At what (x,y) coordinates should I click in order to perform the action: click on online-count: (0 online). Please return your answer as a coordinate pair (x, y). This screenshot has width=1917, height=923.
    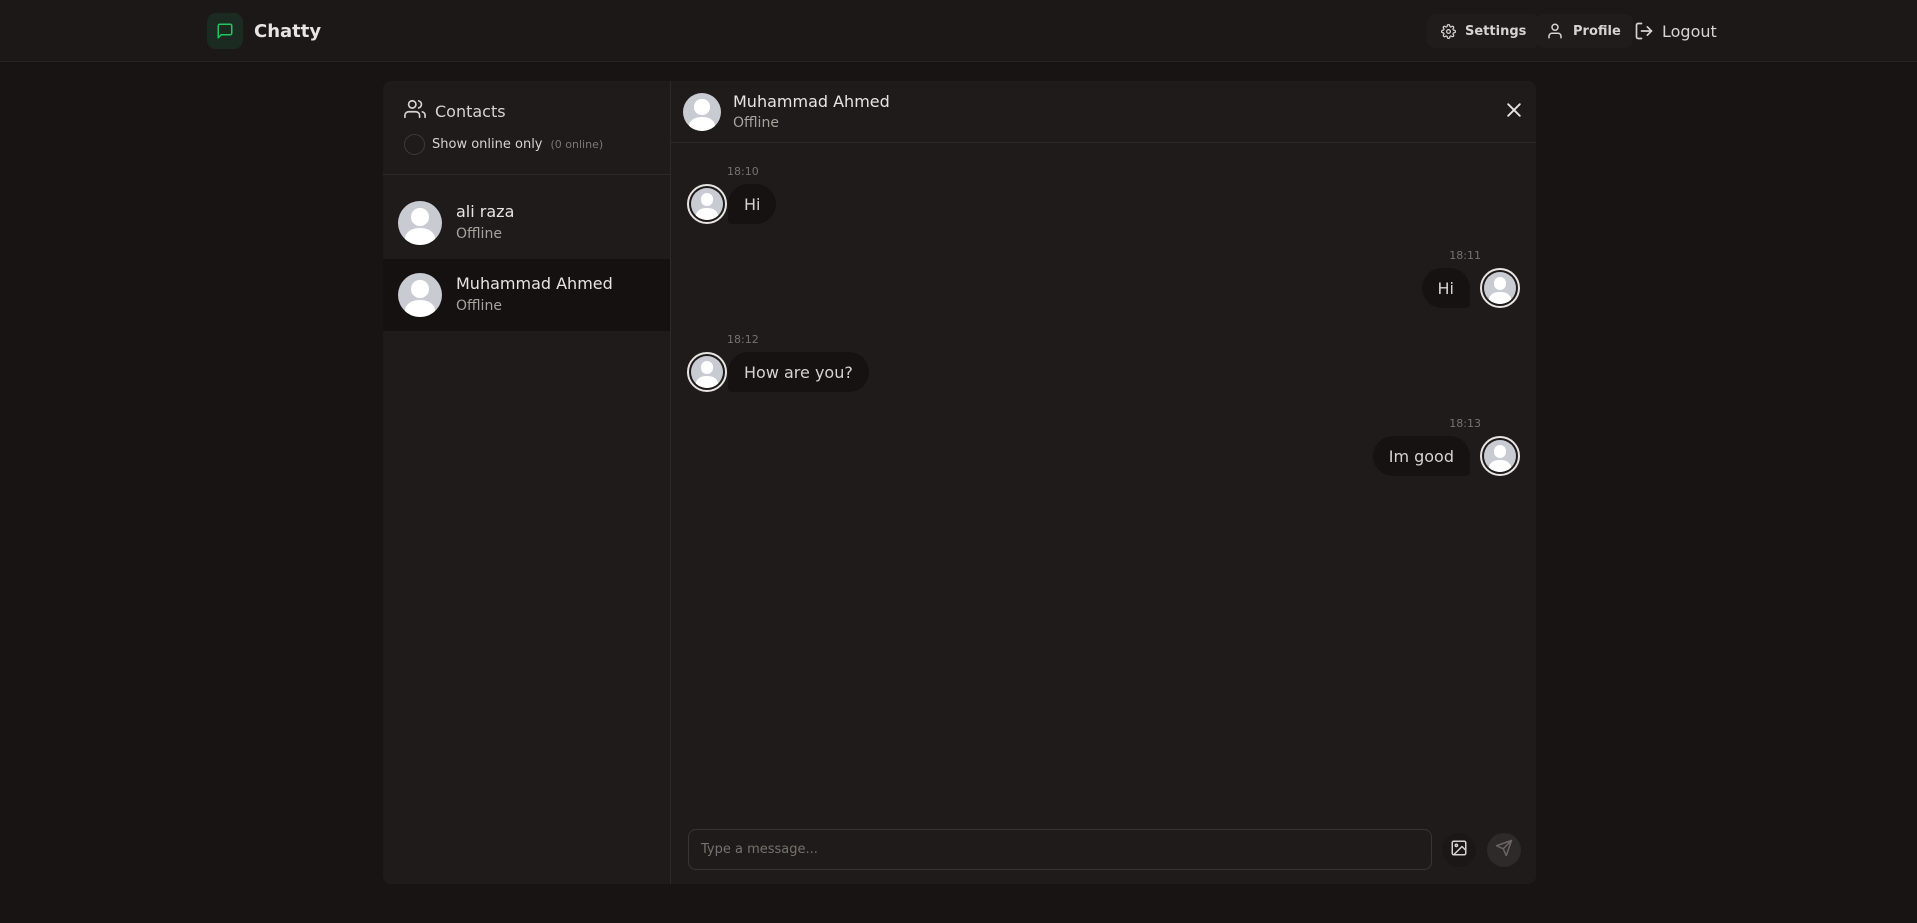
    Looking at the image, I should click on (577, 144).